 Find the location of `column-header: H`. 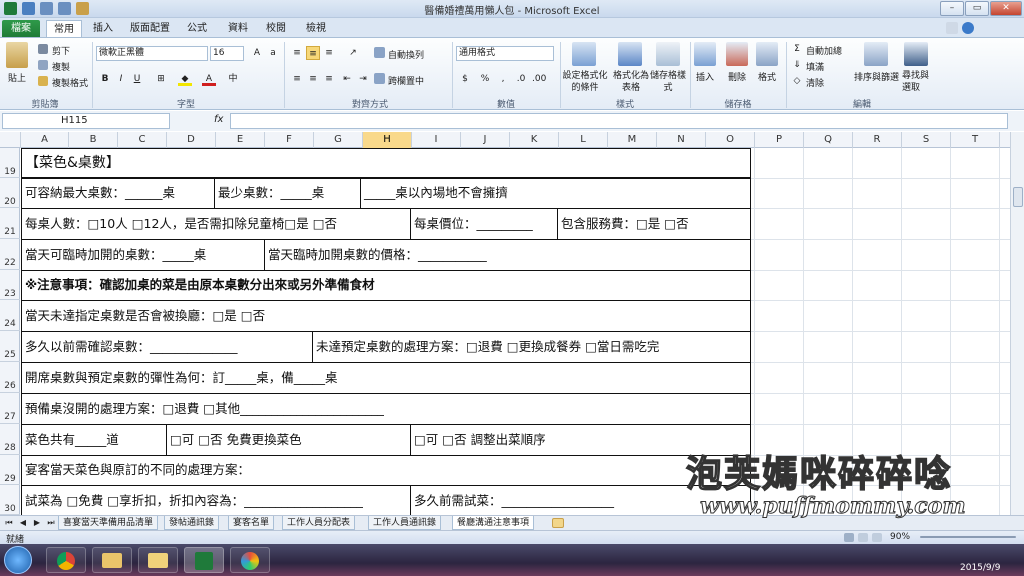

column-header: H is located at coordinates (387, 140).